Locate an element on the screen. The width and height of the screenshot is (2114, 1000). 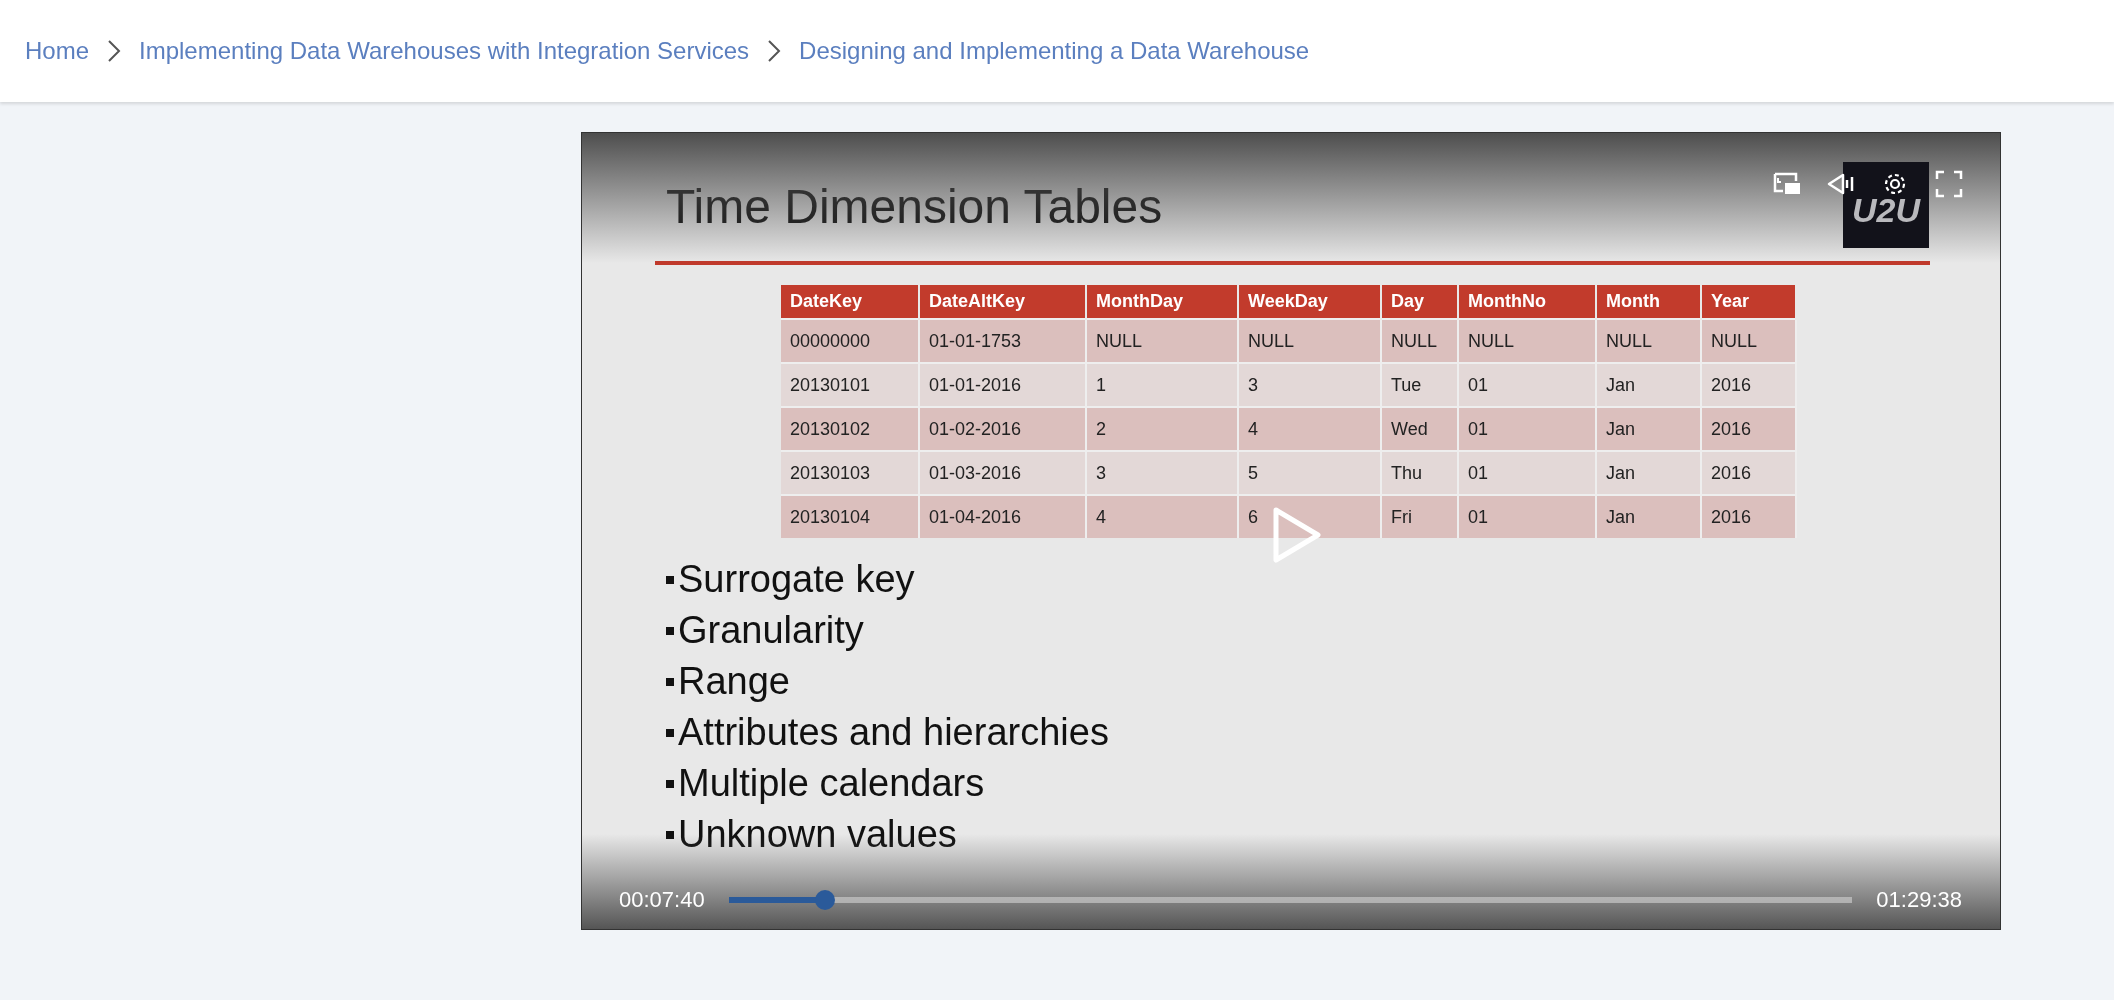
slide-title: Time Dimension Tables is located at coordinates (914, 207).